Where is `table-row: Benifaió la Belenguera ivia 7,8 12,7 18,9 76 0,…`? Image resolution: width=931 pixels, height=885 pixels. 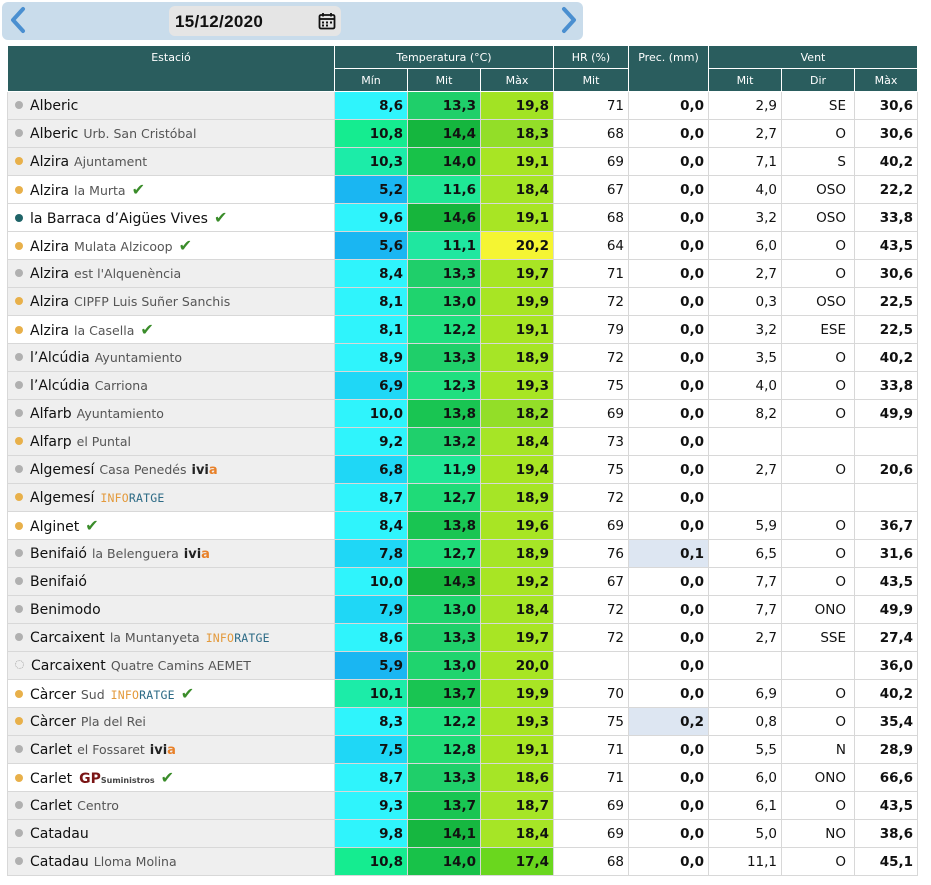 table-row: Benifaió la Belenguera ivia 7,8 12,7 18,9 76 0,… is located at coordinates (462, 553).